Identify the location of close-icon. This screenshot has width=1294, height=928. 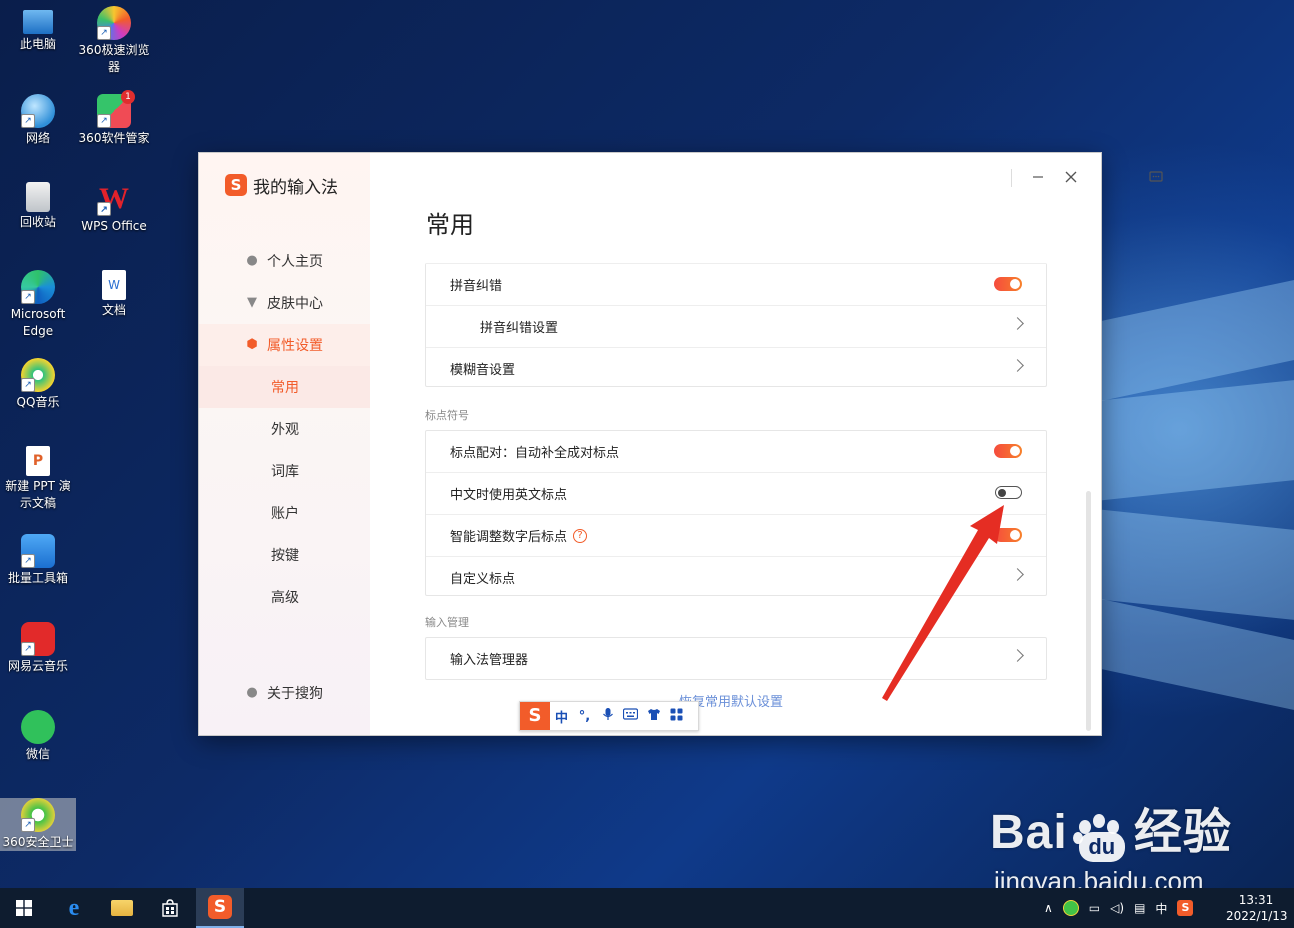
(1071, 177).